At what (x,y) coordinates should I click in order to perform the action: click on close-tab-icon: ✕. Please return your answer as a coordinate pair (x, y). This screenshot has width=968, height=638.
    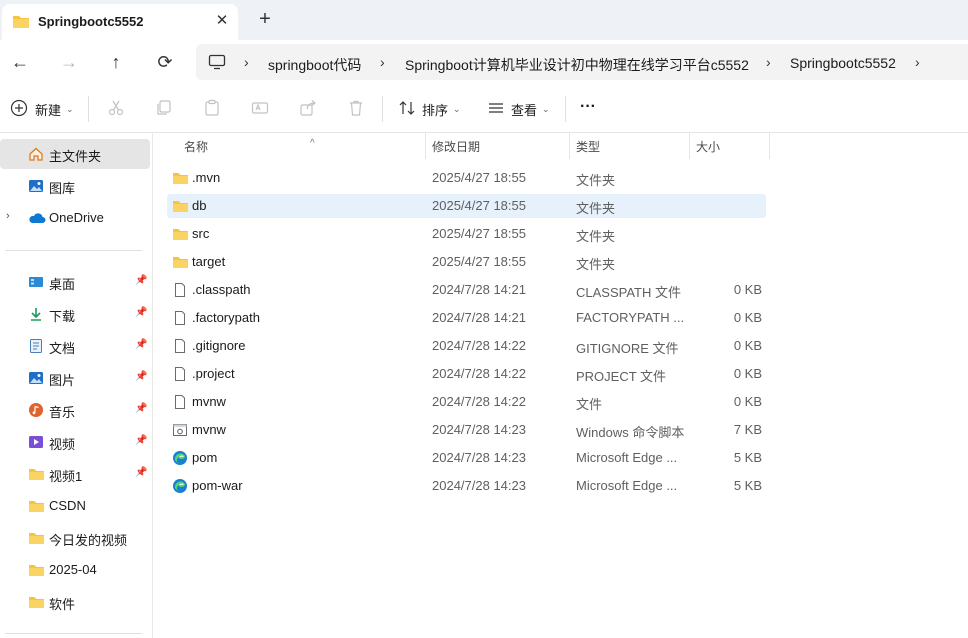
    Looking at the image, I should click on (222, 21).